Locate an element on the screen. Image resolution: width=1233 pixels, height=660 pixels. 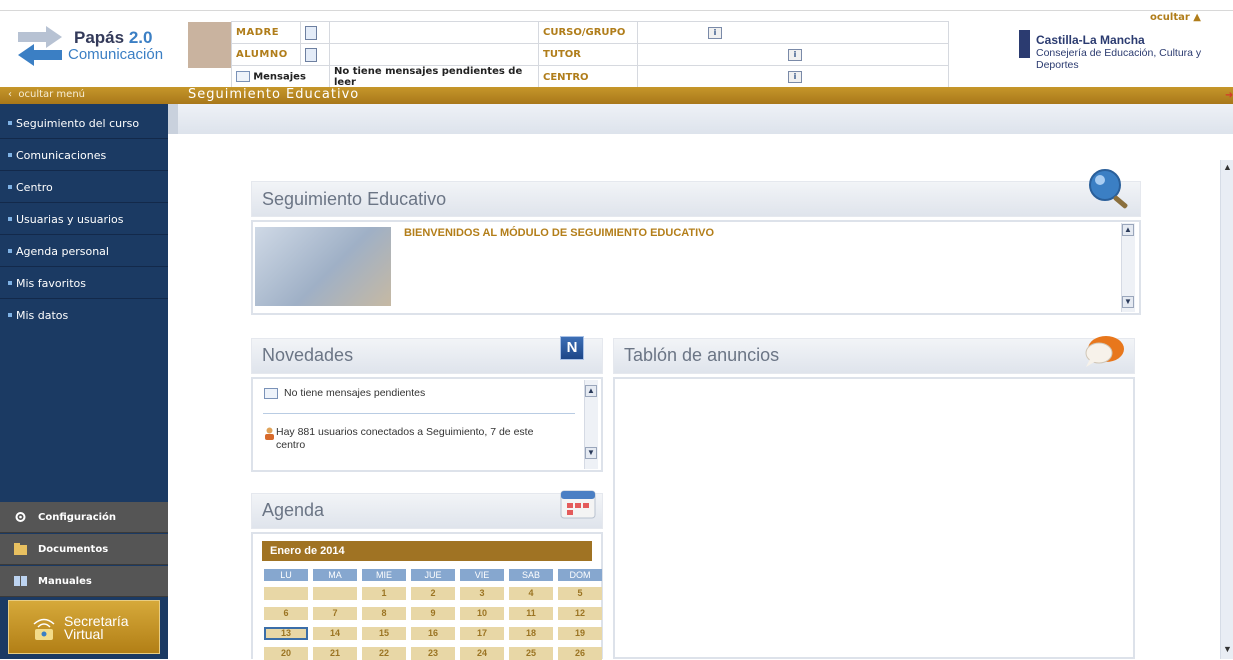
novedades-message: No tiene mensajes pendientes is located at coordinates (354, 393).